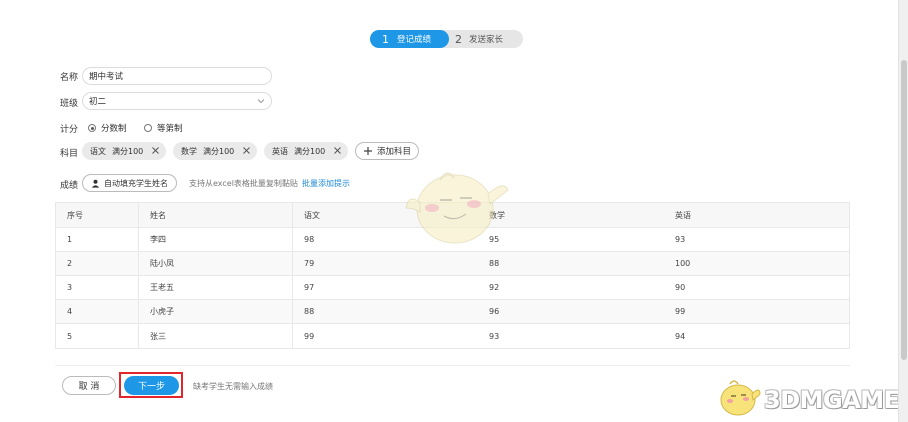 The image size is (908, 422). I want to click on autofill-names-label: 自动填充学生姓名, so click(136, 183).